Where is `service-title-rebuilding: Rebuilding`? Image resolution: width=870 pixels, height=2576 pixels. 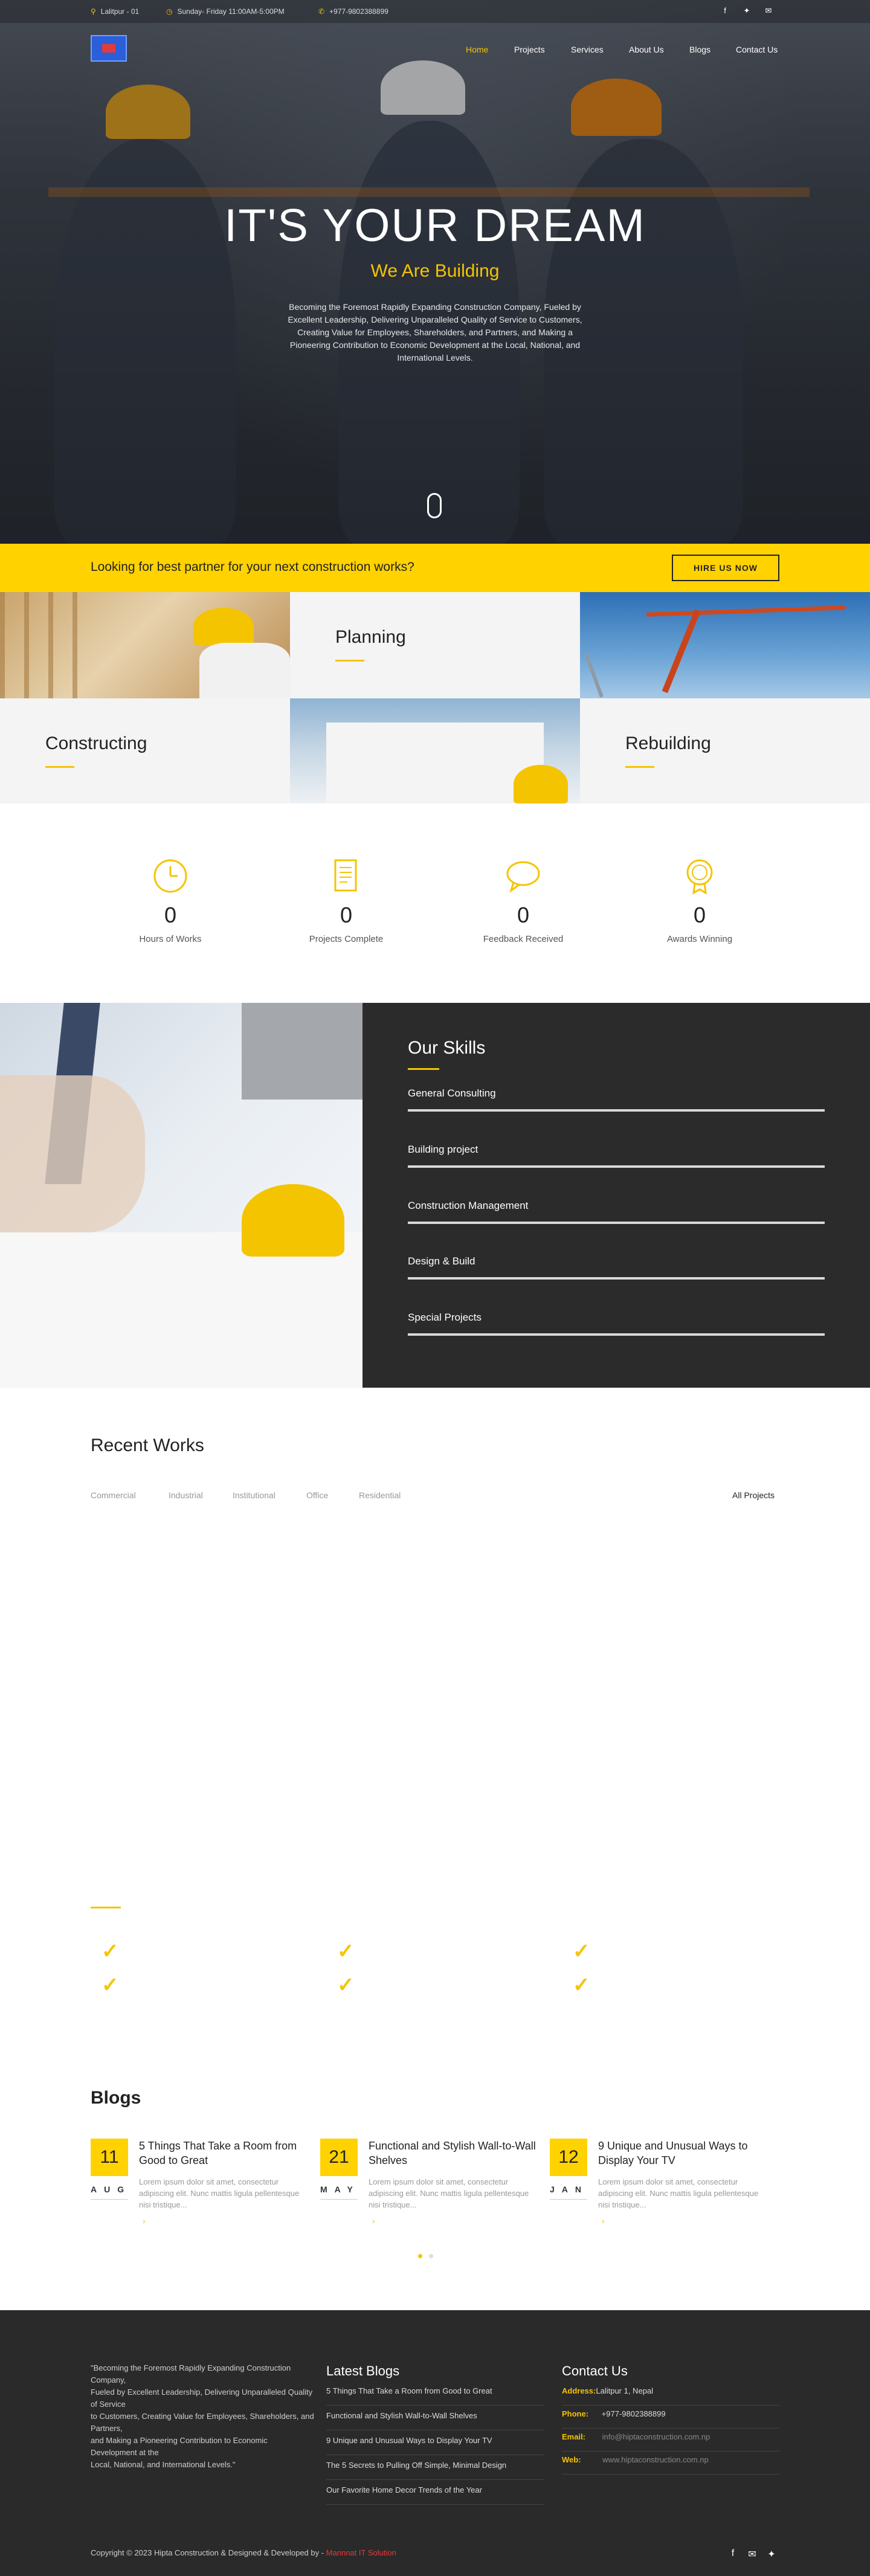
service-title-rebuilding: Rebuilding is located at coordinates (668, 743).